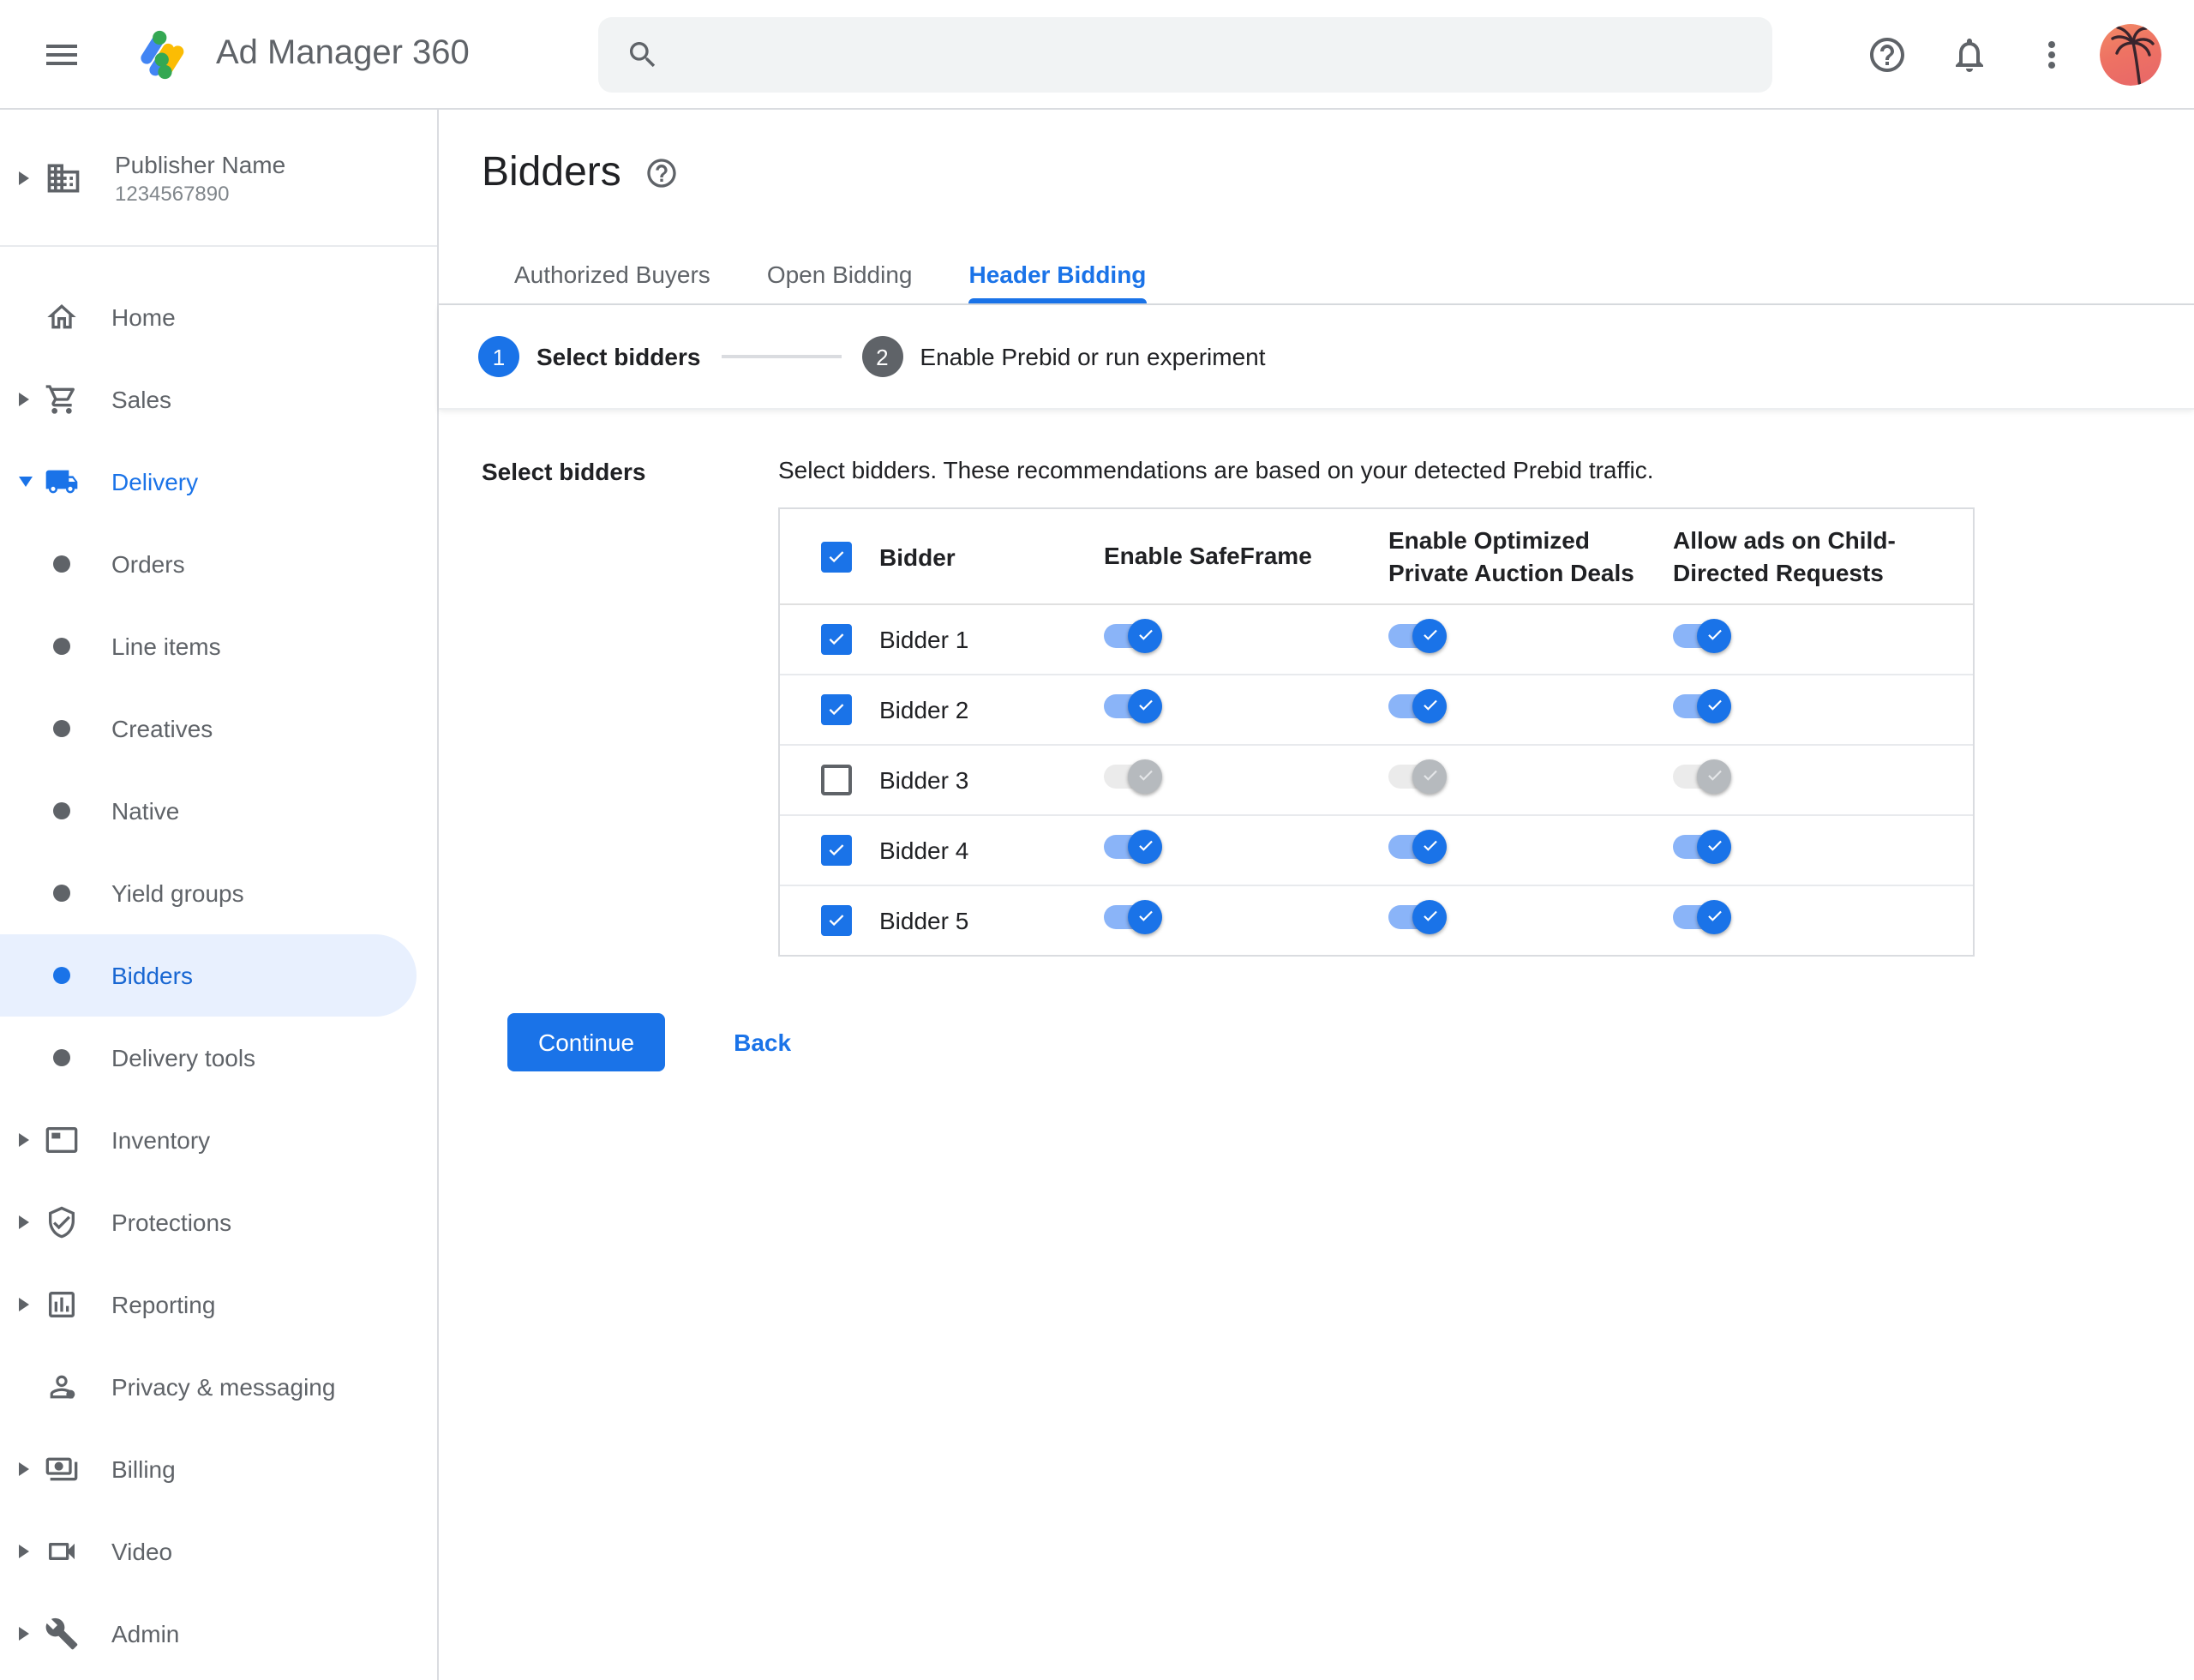  I want to click on bidder-name: Bidder 3, so click(924, 780).